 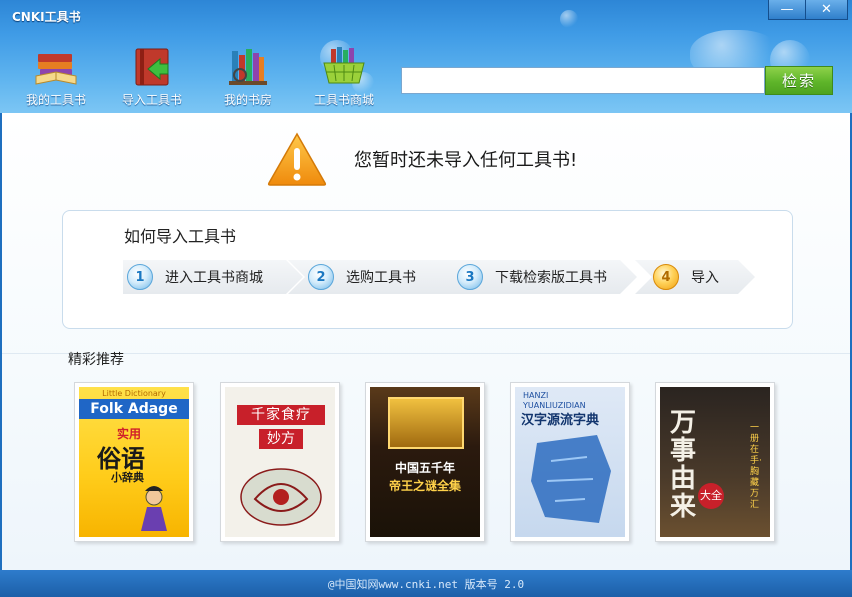 What do you see at coordinates (551, 278) in the screenshot?
I see `step-label: 下载检索版工具书` at bounding box center [551, 278].